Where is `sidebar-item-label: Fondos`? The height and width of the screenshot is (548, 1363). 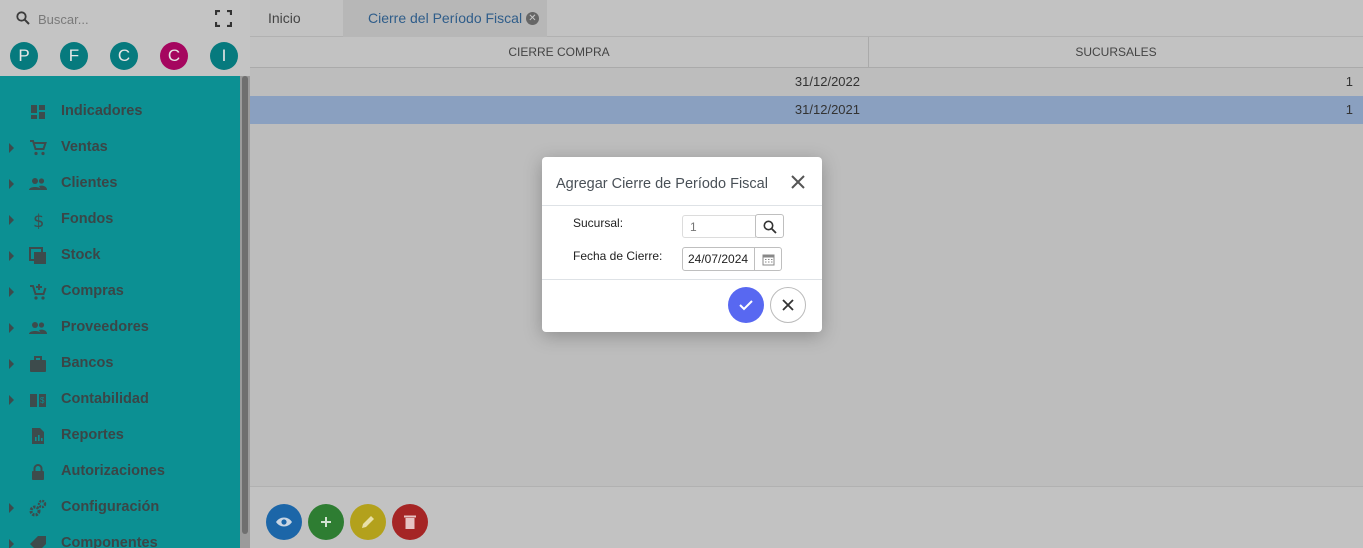
sidebar-item-label: Fondos is located at coordinates (87, 219).